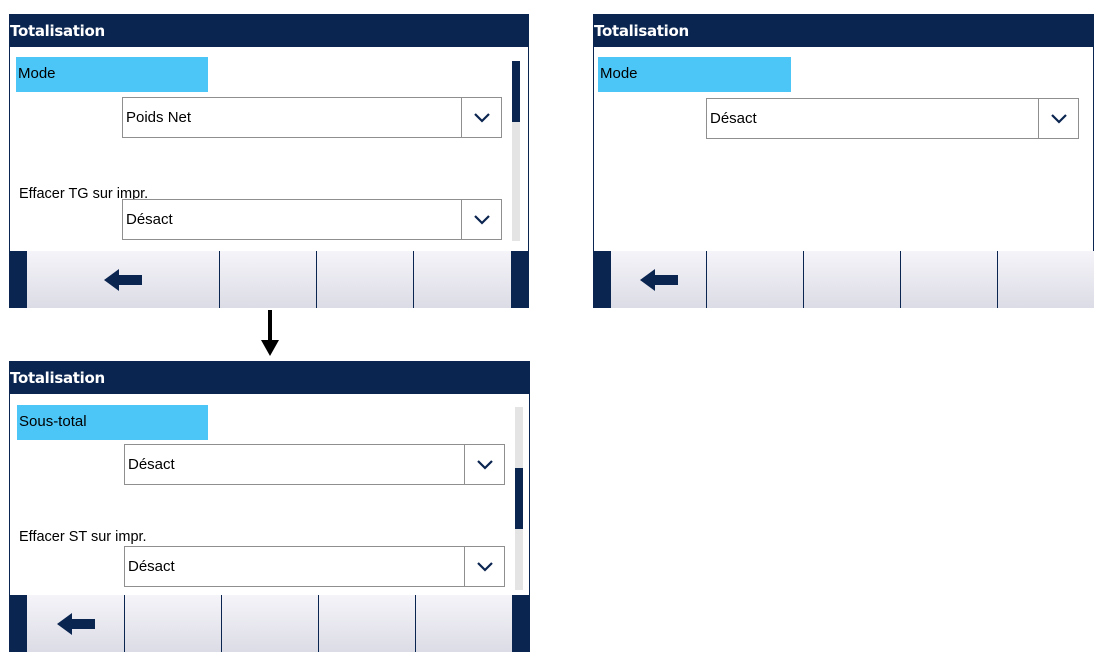 The width and height of the screenshot is (1100, 652). What do you see at coordinates (892, 118) in the screenshot?
I see `mode-dropdown: Désact` at bounding box center [892, 118].